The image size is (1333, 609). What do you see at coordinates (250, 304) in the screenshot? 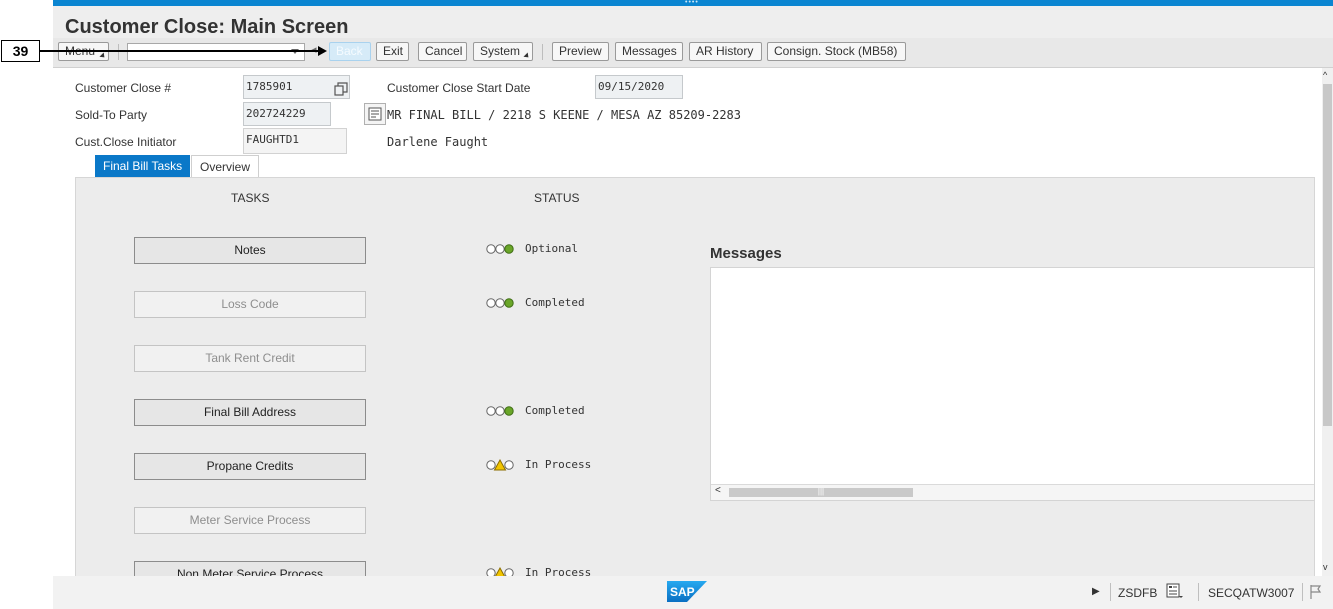
I see `task-loss-code-button: Loss Code` at bounding box center [250, 304].